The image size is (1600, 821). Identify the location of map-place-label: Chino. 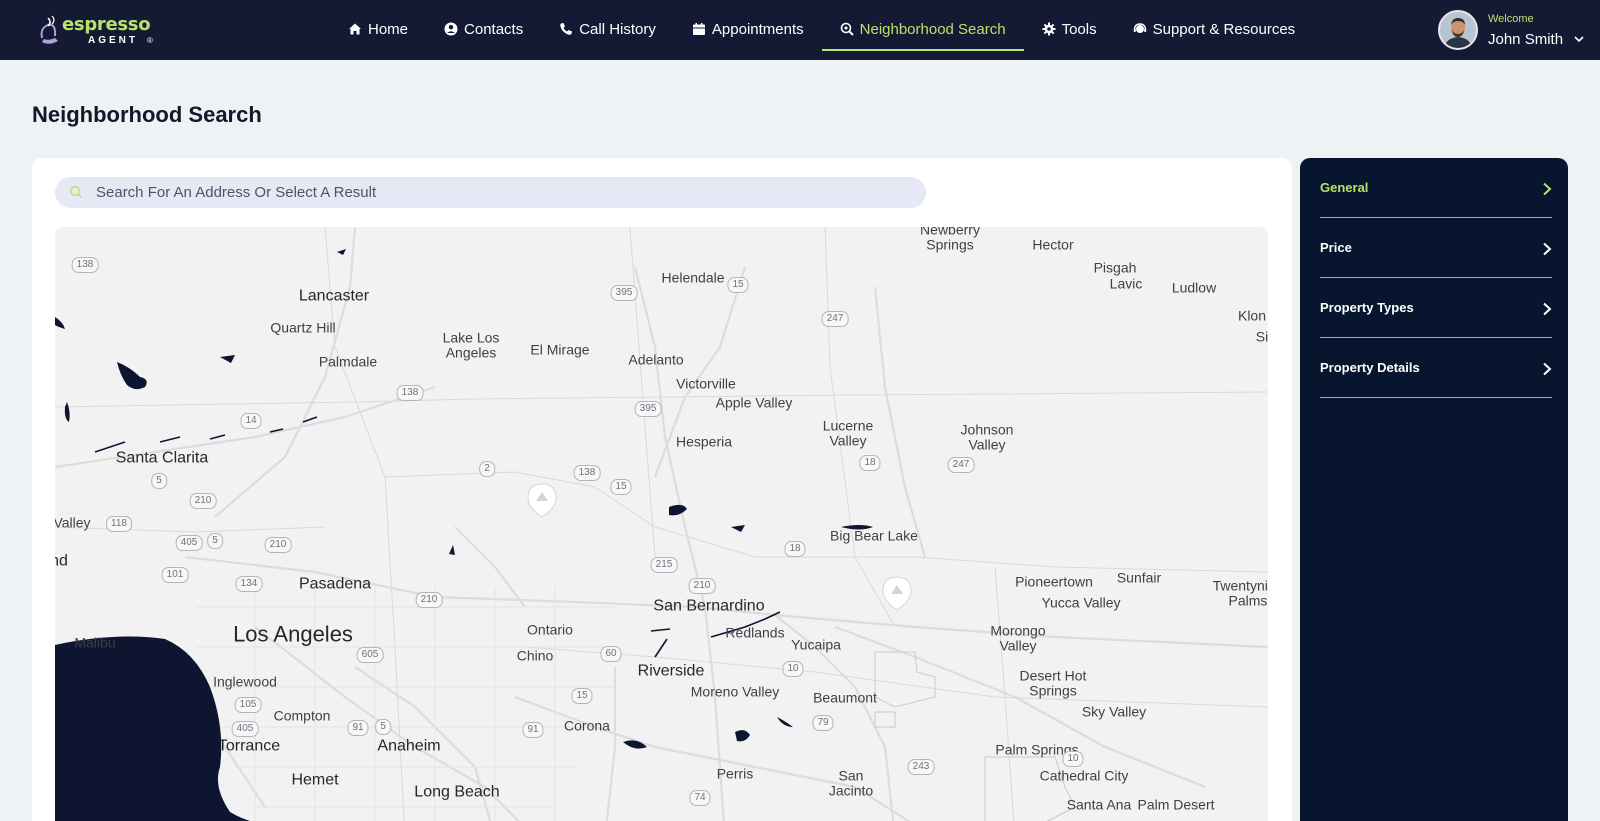
(535, 655).